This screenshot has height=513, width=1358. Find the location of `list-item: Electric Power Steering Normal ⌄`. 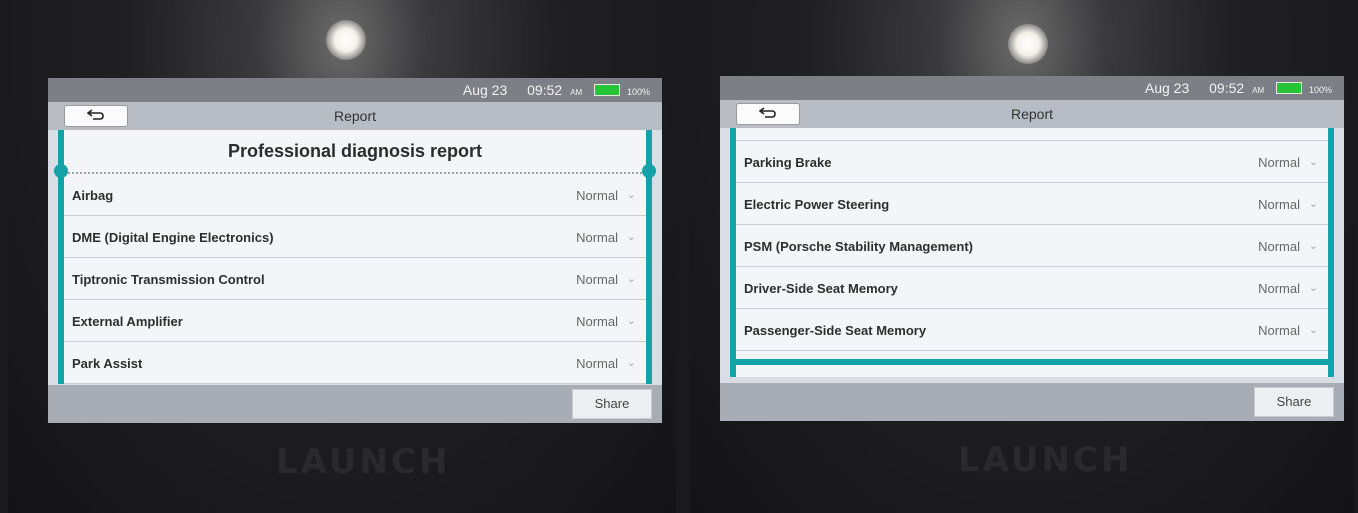

list-item: Electric Power Steering Normal ⌄ is located at coordinates (1032, 204).